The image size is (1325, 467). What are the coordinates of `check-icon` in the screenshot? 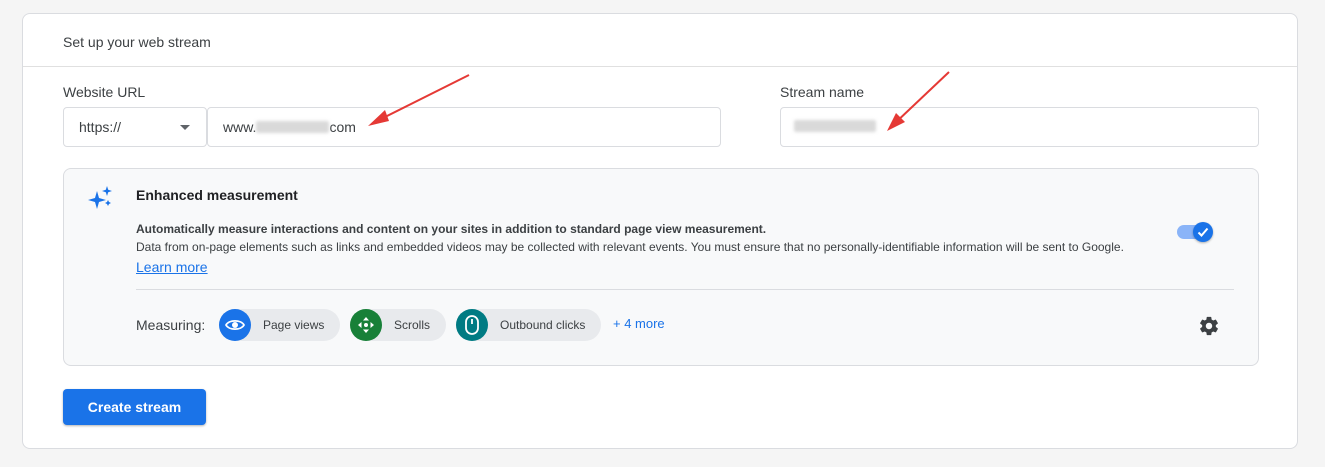 It's located at (1203, 232).